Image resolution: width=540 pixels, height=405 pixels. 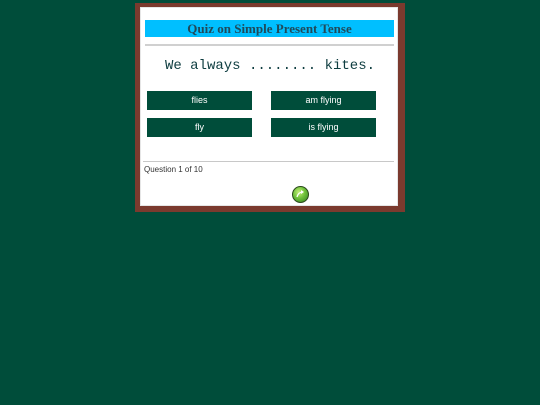 What do you see at coordinates (199, 127) in the screenshot?
I see `answer-button-3: fly` at bounding box center [199, 127].